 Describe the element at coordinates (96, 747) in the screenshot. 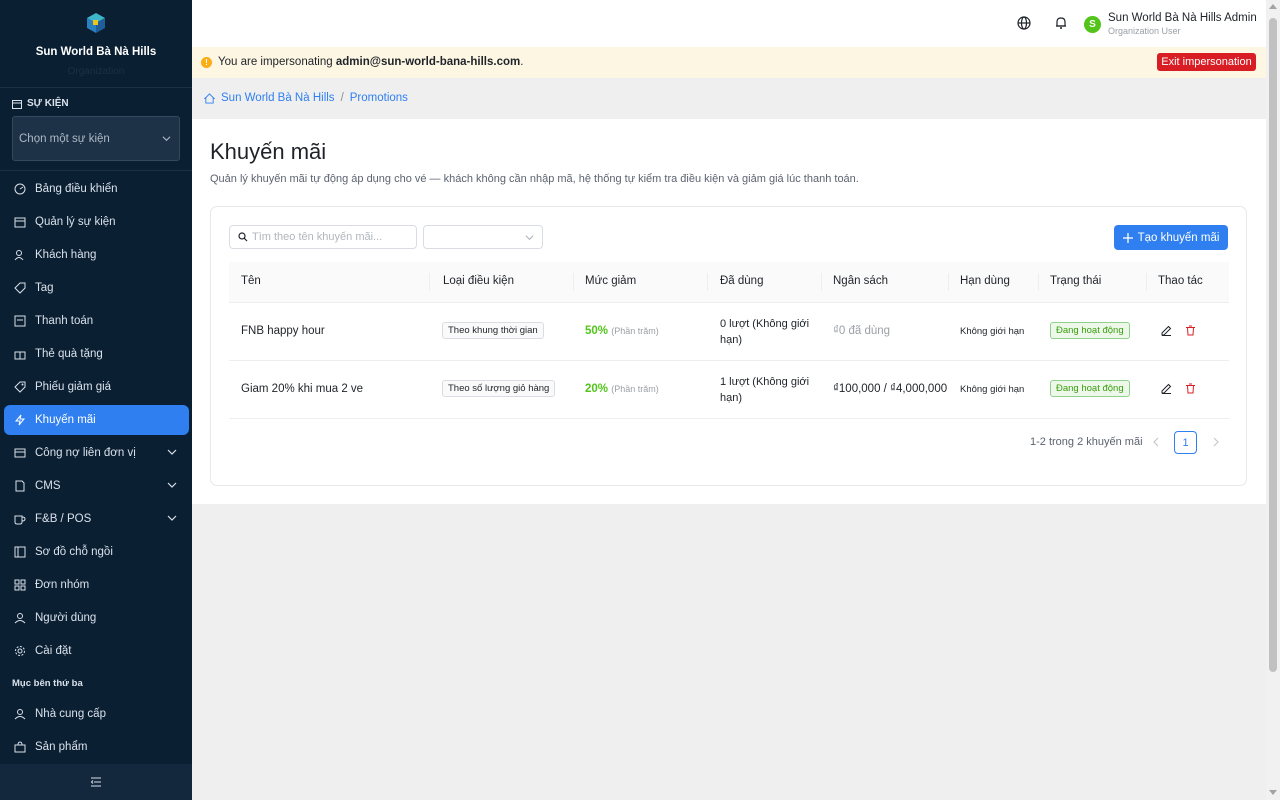

I see `sidebar-item-products: Sản phẩm` at that location.